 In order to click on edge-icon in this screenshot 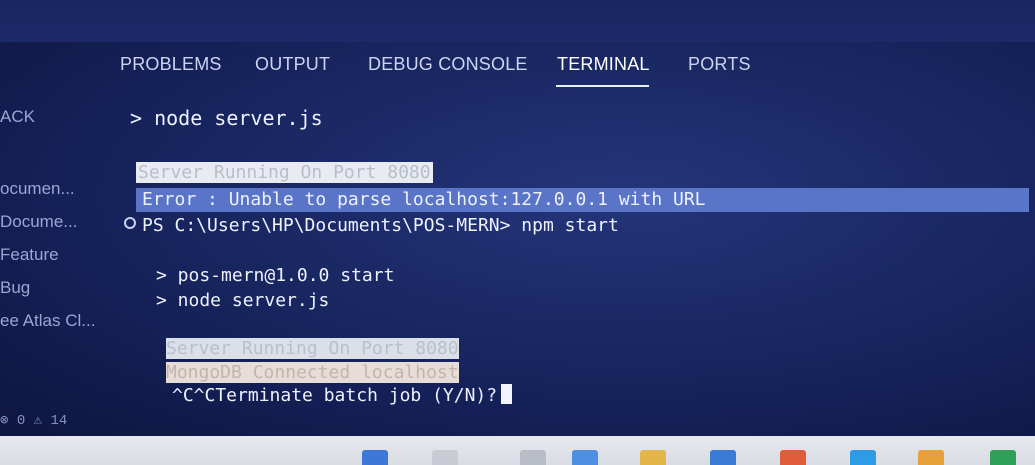, I will do `click(585, 457)`.